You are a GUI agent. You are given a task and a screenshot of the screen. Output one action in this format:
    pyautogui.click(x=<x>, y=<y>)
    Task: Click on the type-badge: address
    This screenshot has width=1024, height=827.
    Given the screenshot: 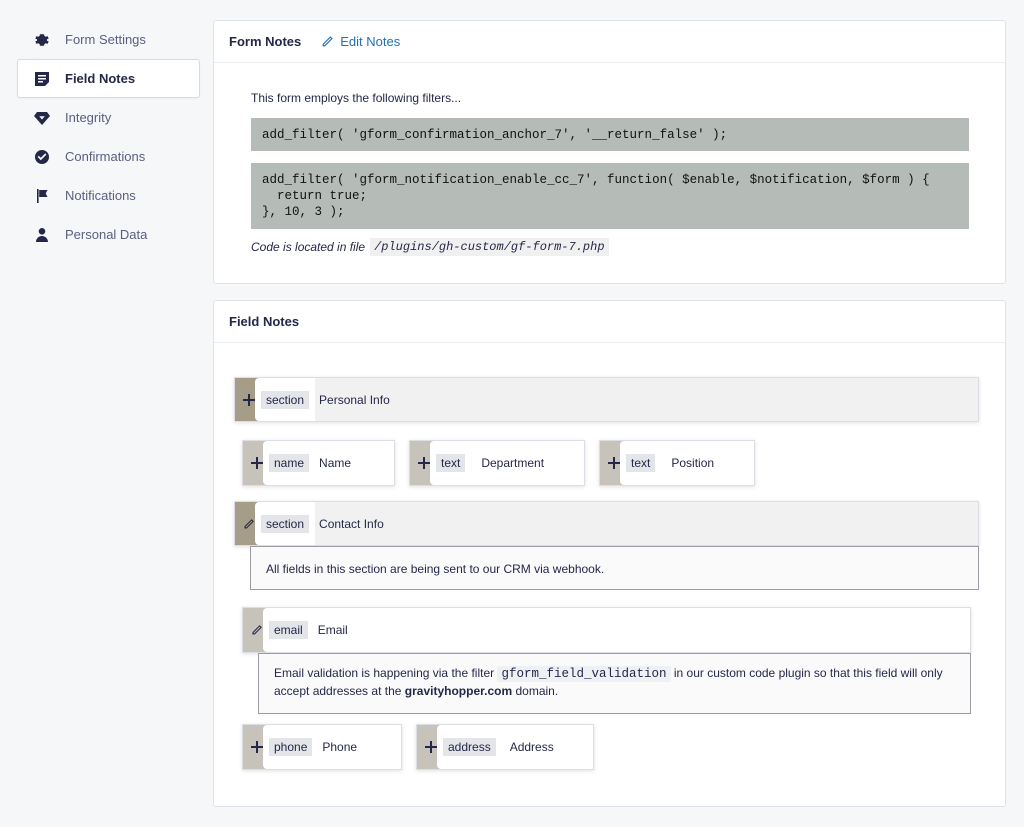 What is the action you would take?
    pyautogui.click(x=469, y=747)
    